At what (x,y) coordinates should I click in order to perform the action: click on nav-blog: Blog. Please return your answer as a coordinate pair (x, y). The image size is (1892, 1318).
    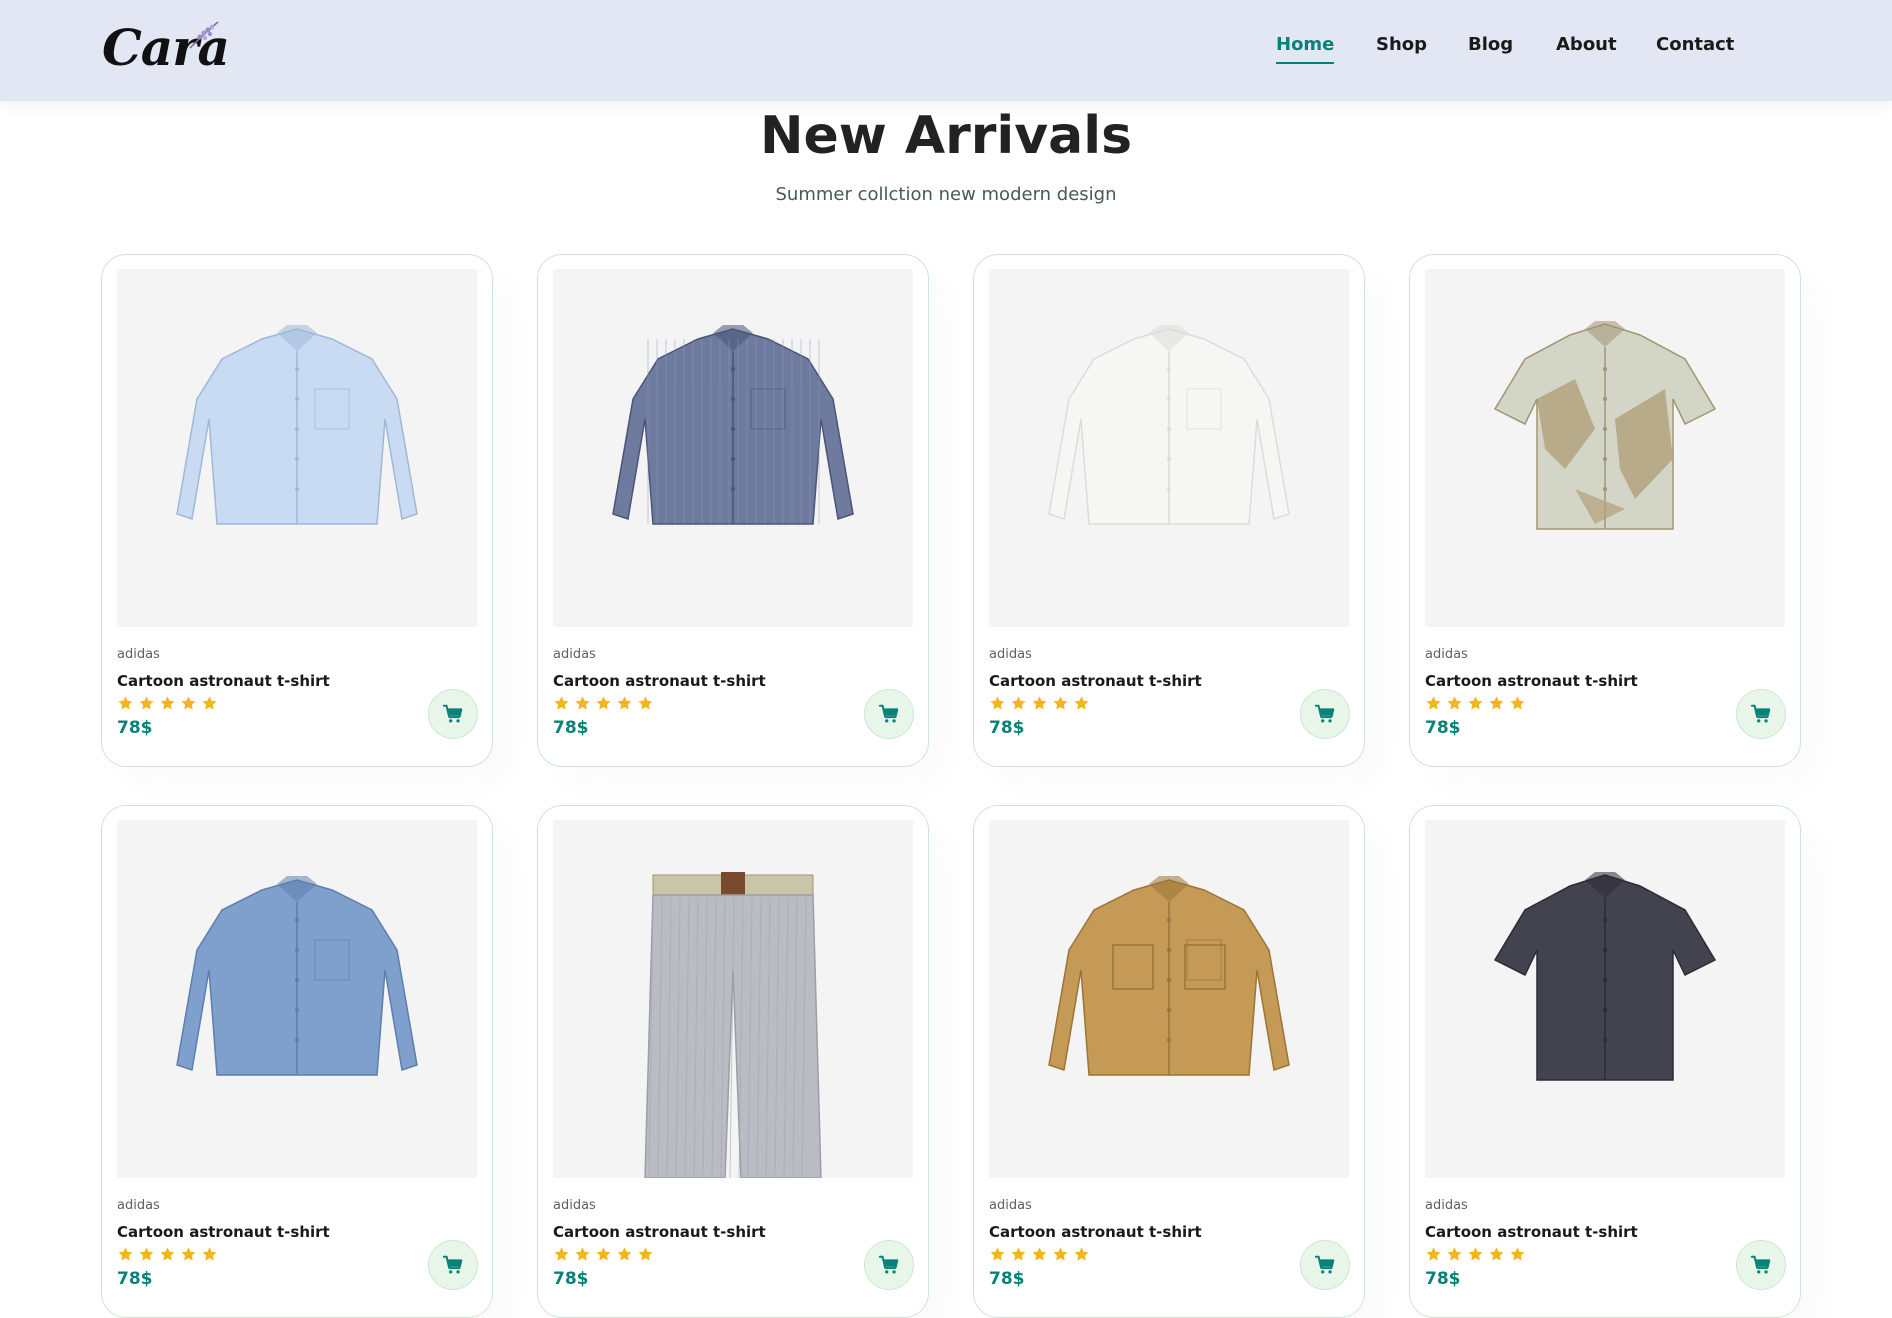
    Looking at the image, I should click on (1490, 44).